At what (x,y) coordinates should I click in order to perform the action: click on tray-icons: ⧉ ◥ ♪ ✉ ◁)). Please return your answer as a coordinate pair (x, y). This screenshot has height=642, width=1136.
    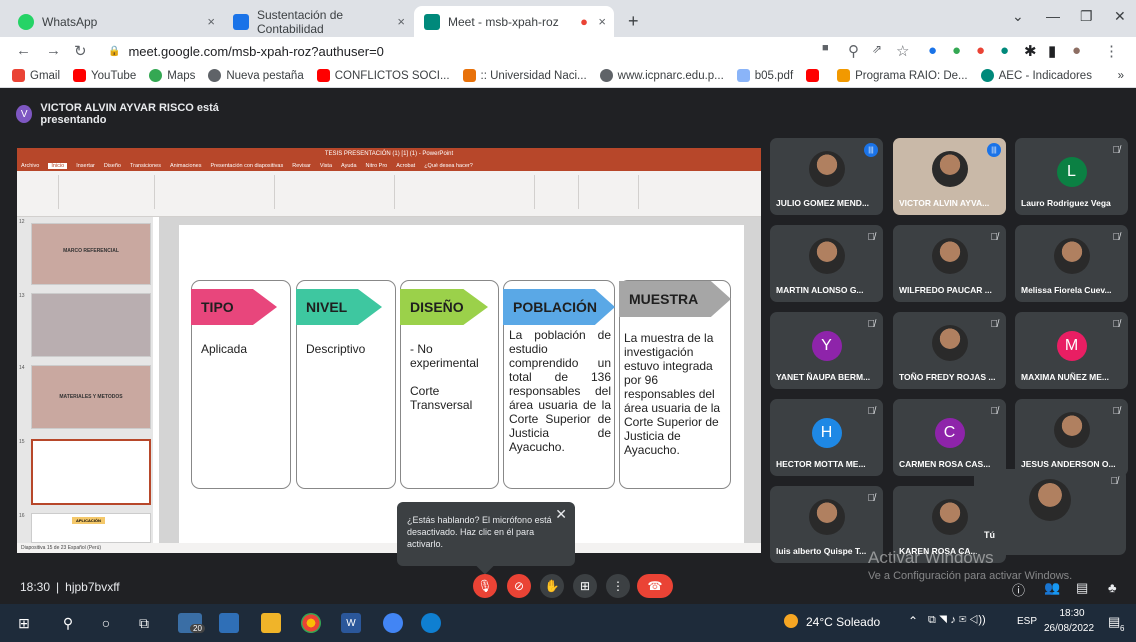
    Looking at the image, I should click on (957, 620).